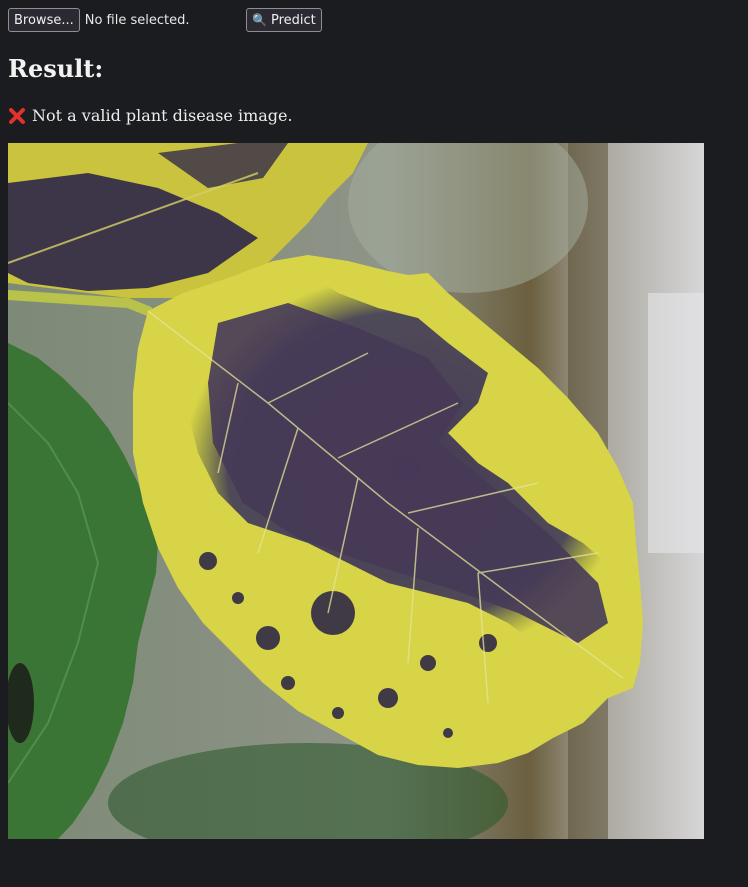 This screenshot has width=748, height=887. I want to click on file-upload-bar: Browse... No file selected., so click(126, 20).